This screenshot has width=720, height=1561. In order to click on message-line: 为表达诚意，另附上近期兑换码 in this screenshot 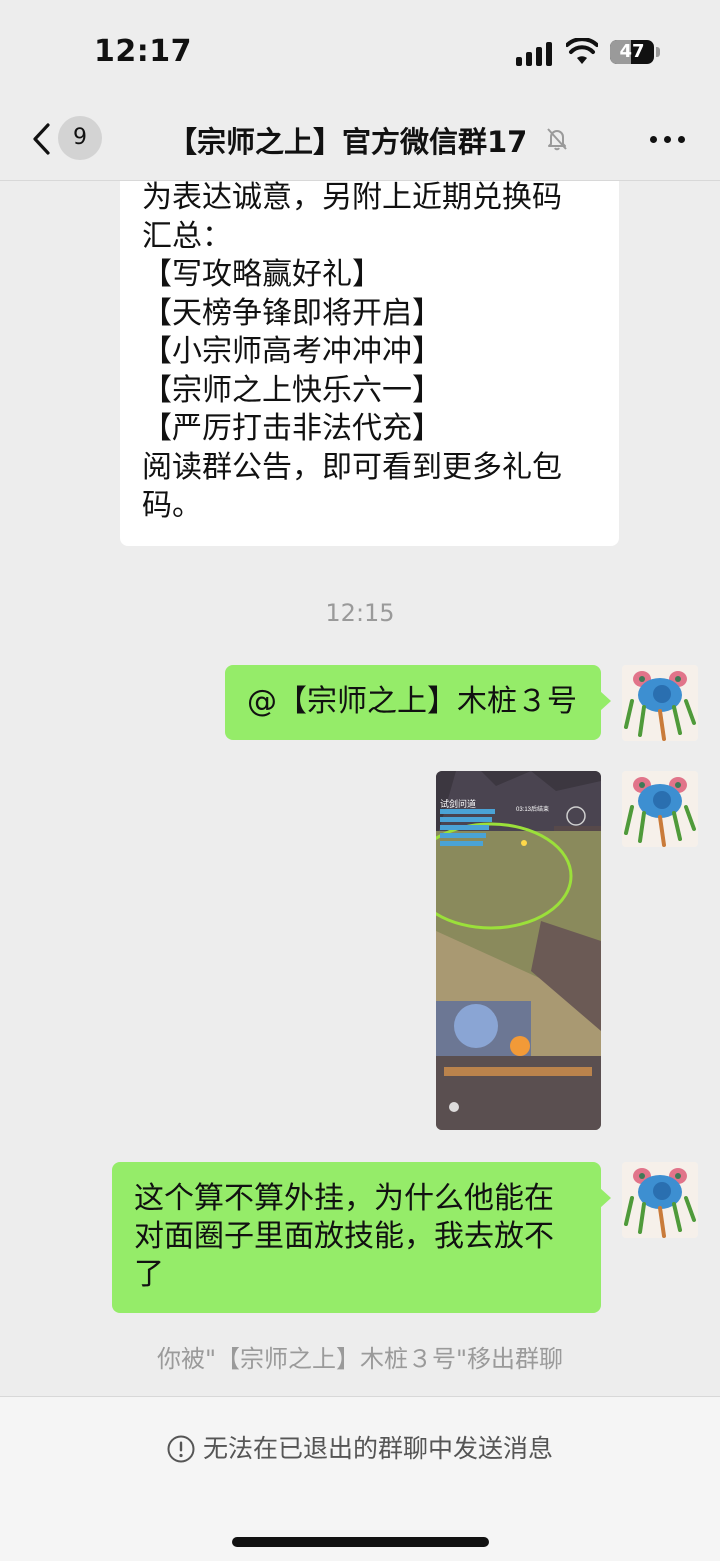, I will do `click(352, 198)`.